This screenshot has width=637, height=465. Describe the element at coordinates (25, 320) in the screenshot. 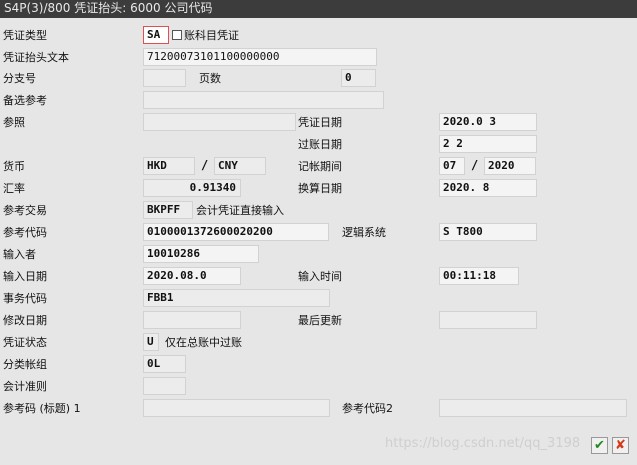

I see `change-date-label: 修改日期` at that location.